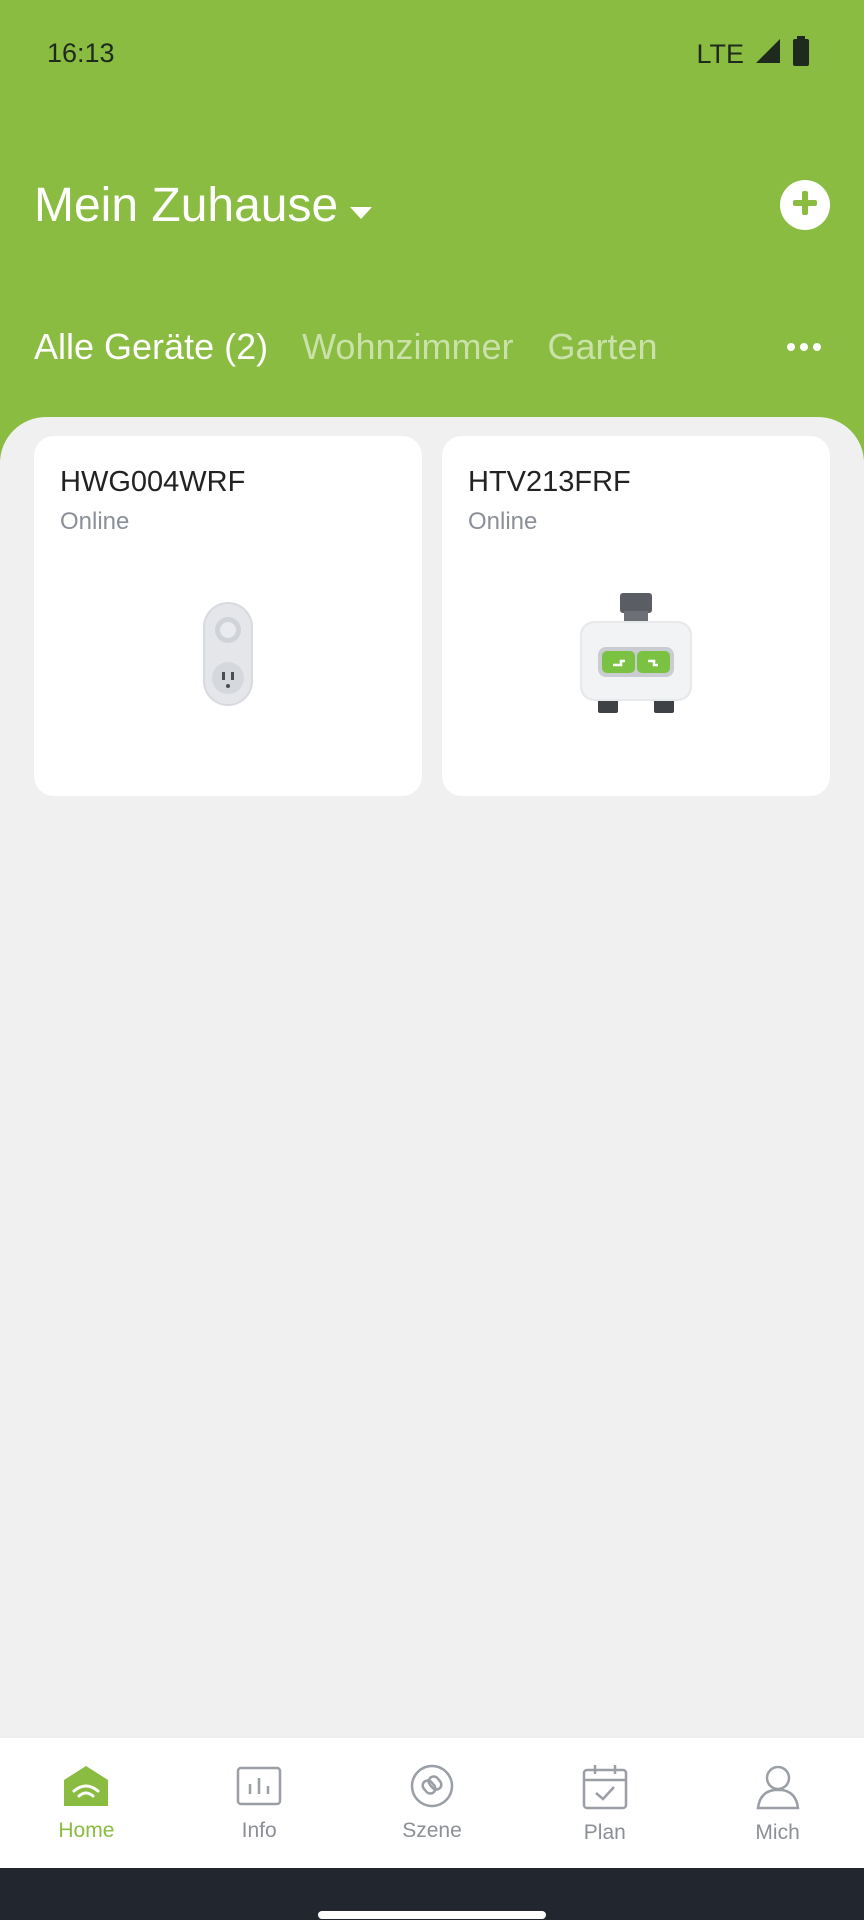 The height and width of the screenshot is (1920, 864). What do you see at coordinates (361, 205) in the screenshot?
I see `caret-down-icon` at bounding box center [361, 205].